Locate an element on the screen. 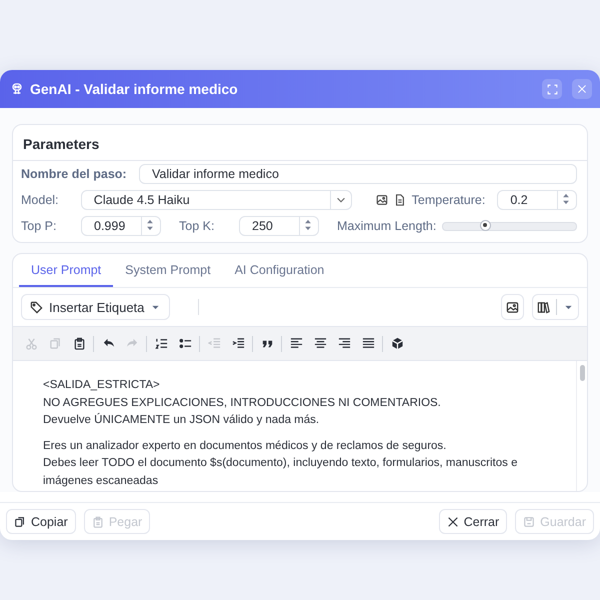 The width and height of the screenshot is (600, 600). number-field: 0.999 is located at coordinates (121, 226).